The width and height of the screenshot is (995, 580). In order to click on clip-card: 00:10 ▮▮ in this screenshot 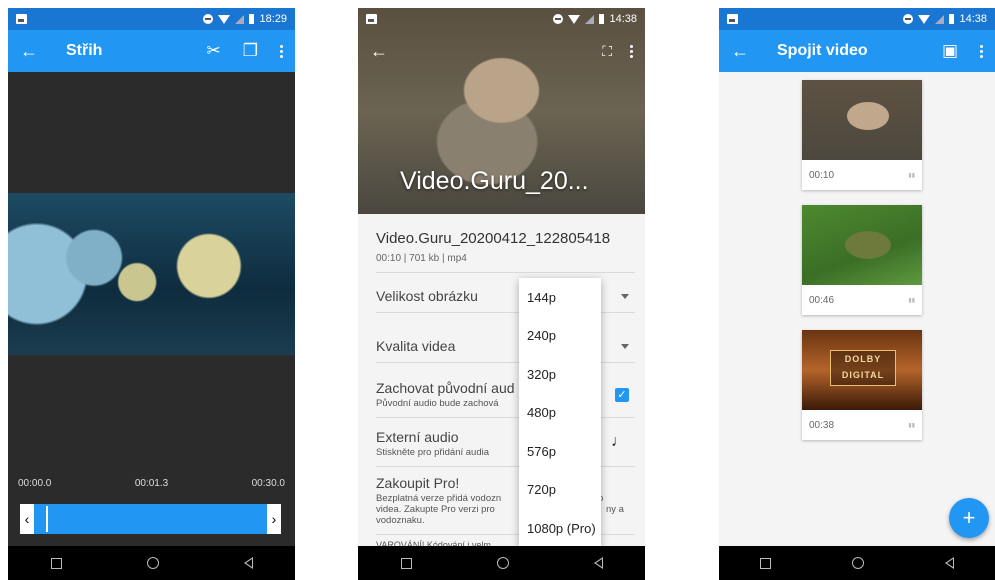, I will do `click(862, 135)`.